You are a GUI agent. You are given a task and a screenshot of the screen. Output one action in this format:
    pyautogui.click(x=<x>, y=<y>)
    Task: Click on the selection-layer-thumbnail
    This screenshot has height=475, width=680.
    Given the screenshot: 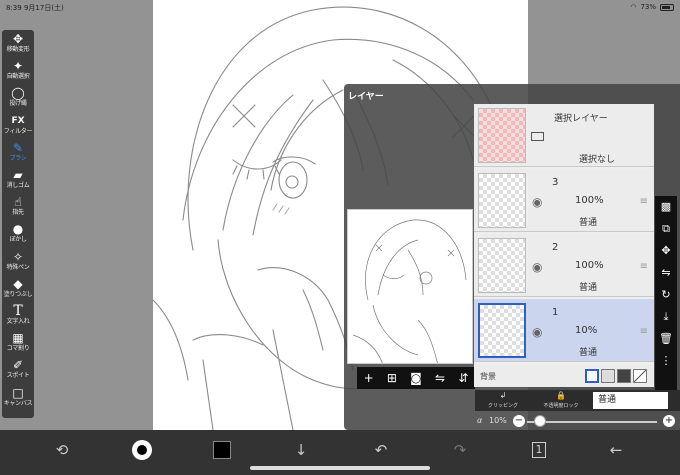 What is the action you would take?
    pyautogui.click(x=502, y=135)
    